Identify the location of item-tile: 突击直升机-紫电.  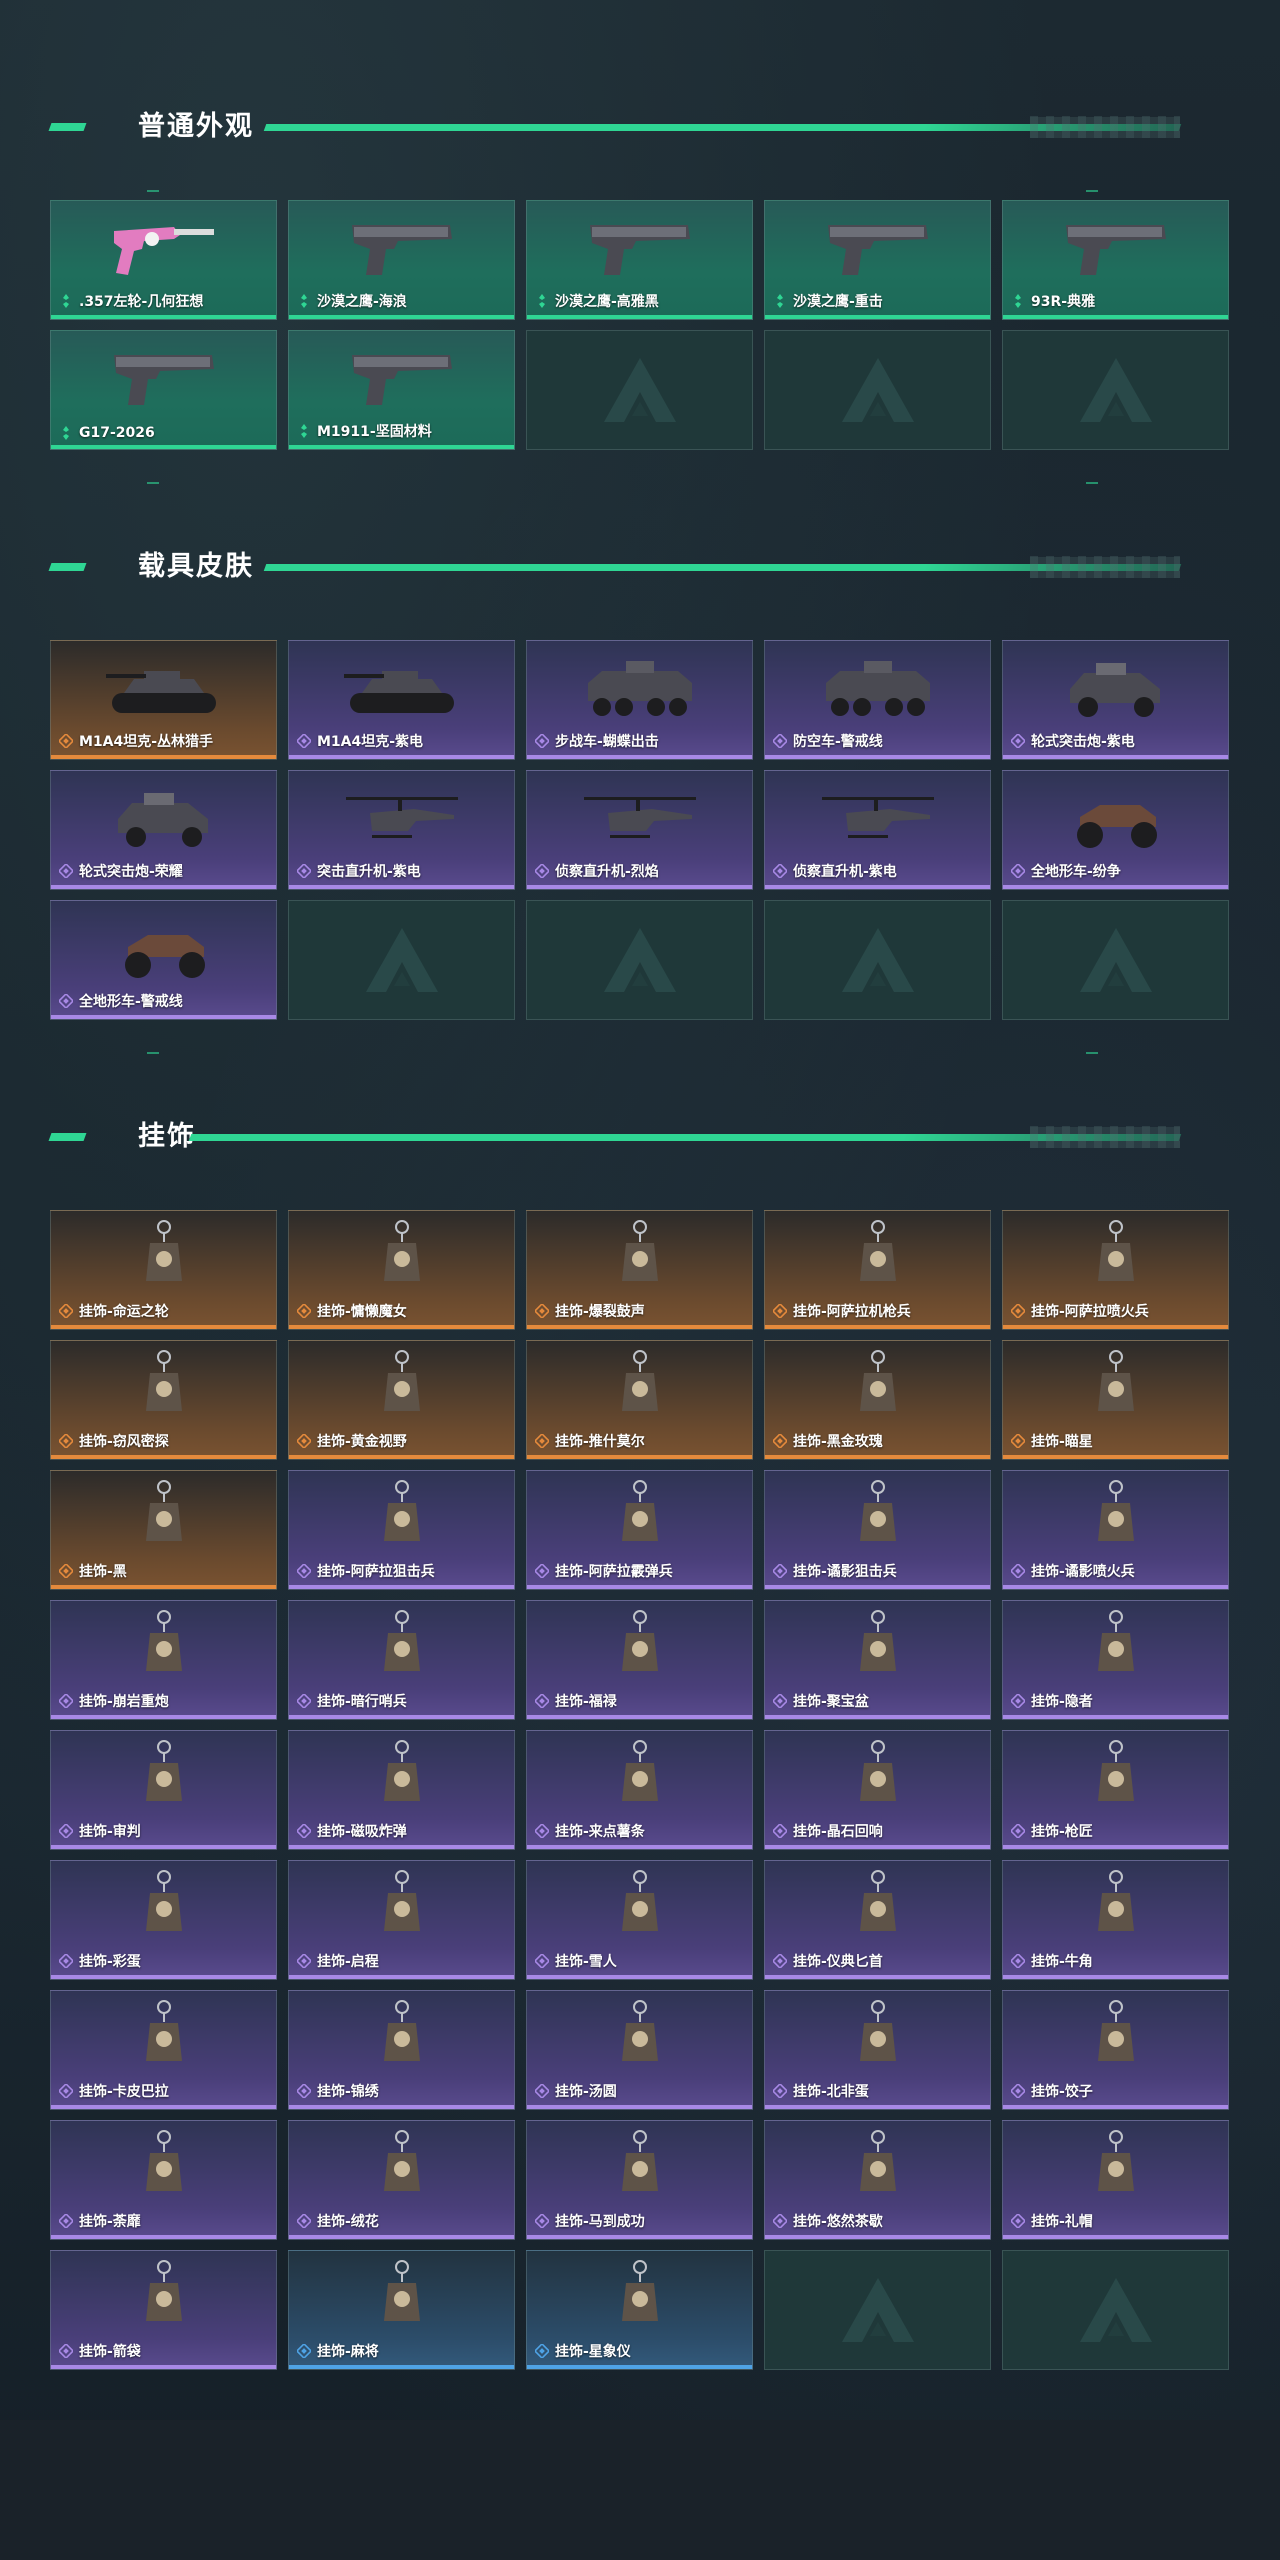
(401, 830).